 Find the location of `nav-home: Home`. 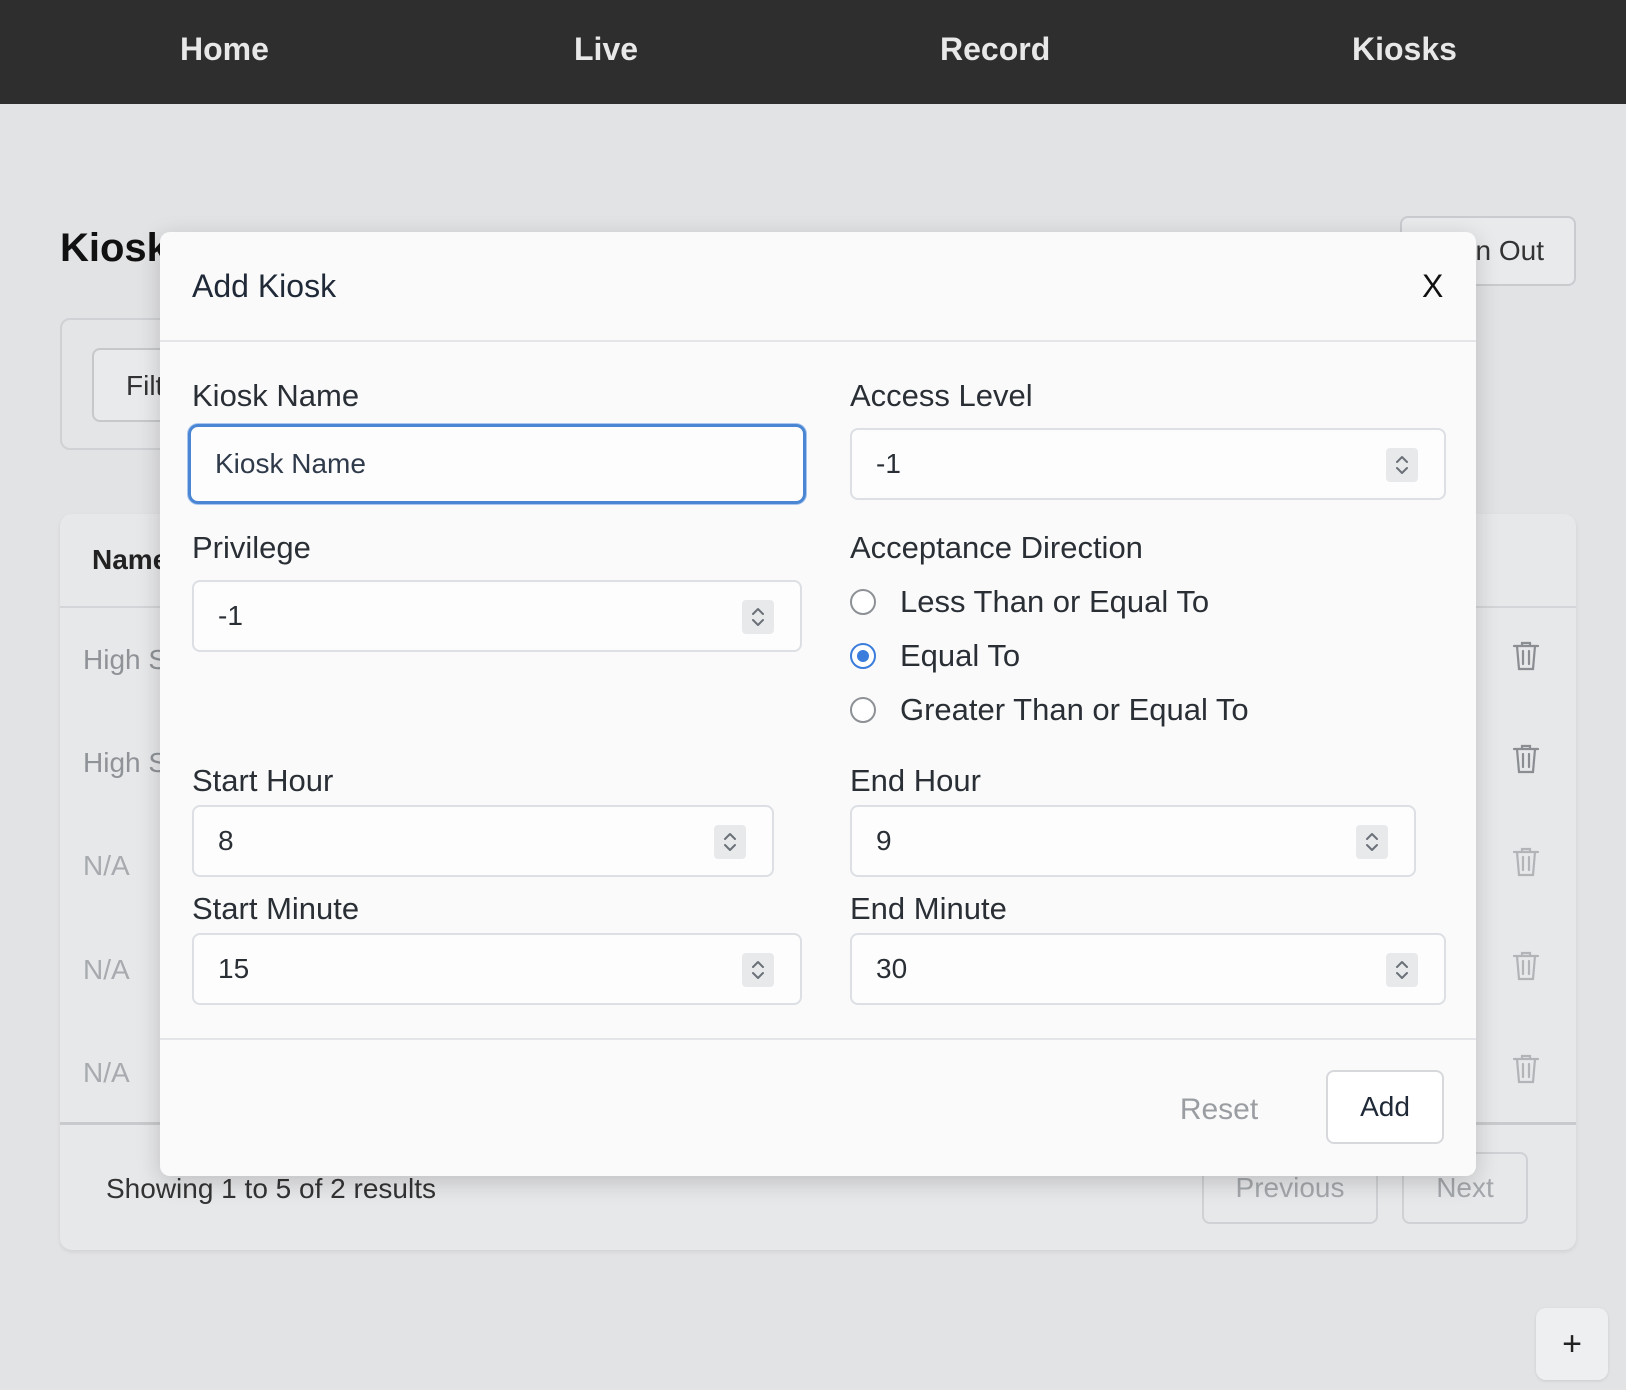

nav-home: Home is located at coordinates (224, 49).